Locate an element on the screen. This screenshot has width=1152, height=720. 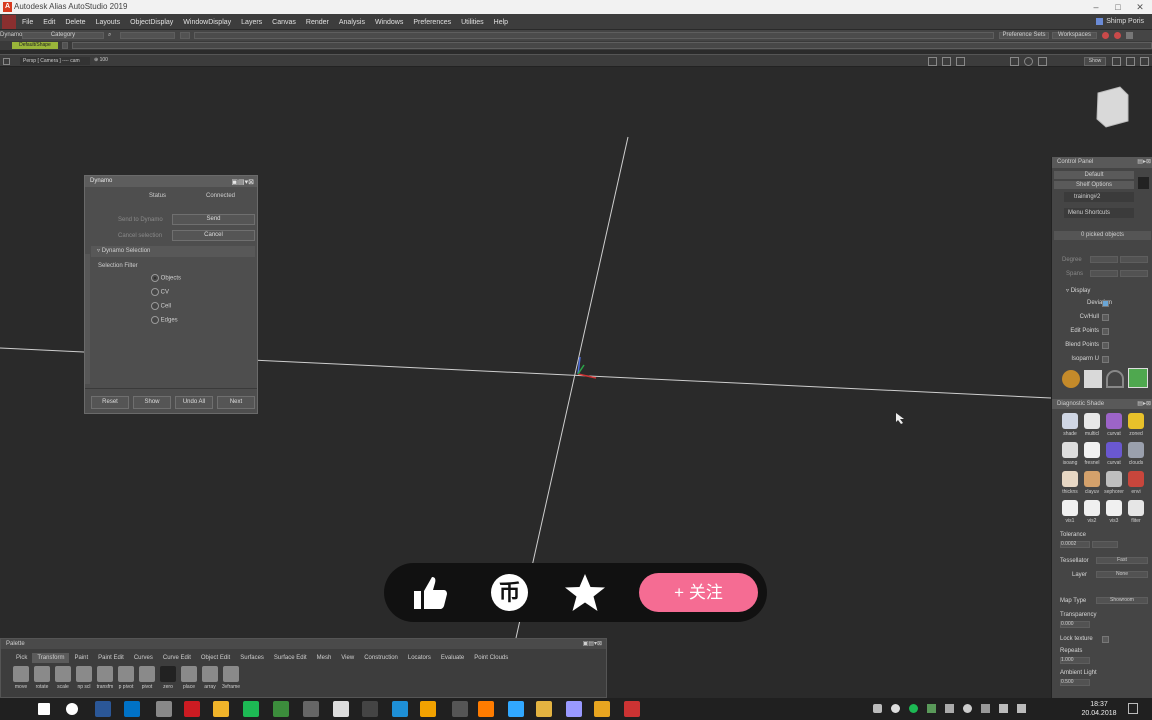
palette-tab-construction: Construction is located at coordinates (381, 658).